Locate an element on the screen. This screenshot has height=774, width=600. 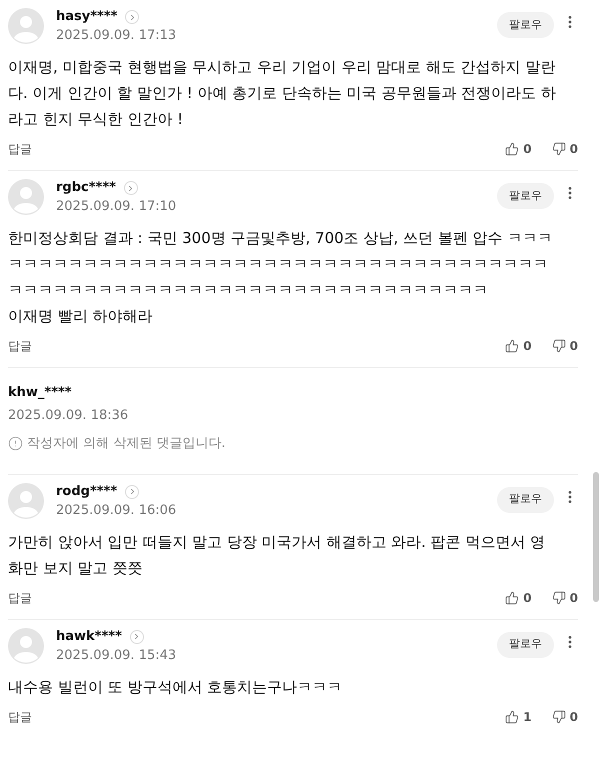
comment-text: 가만히 앉아서 입만 떠들지 말고 당장 미국가서 해결하고 와라. 팝콘 먹으면서 영화만 보지 말고 쯧쯧 is located at coordinates (277, 555).